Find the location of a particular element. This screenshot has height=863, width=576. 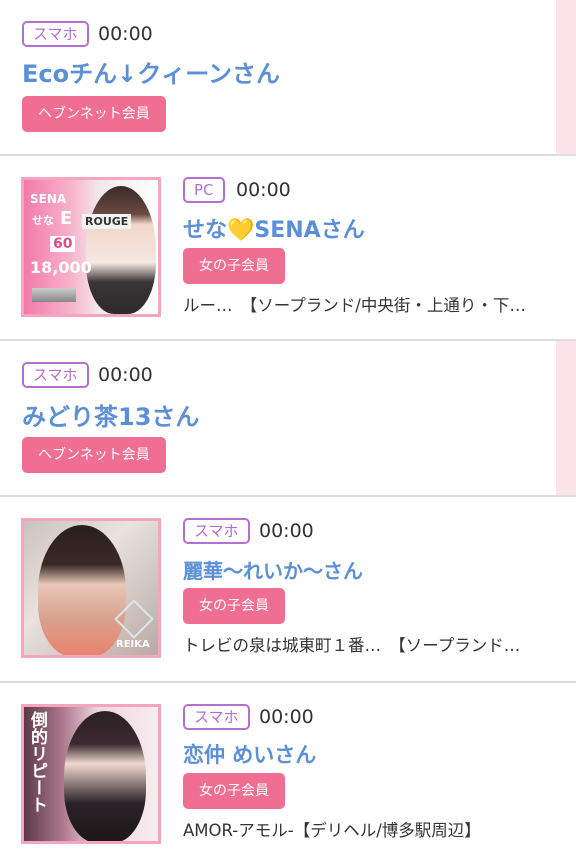

profile-thumbnail: SENA せな E ROUGE 60 18,000 is located at coordinates (91, 247).